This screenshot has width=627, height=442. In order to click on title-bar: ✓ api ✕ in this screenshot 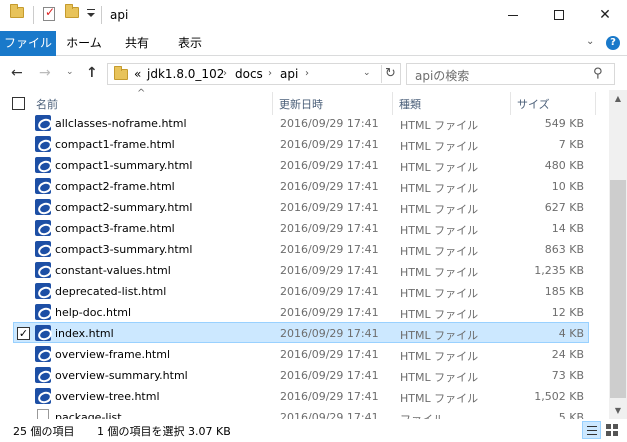, I will do `click(313, 15)`.